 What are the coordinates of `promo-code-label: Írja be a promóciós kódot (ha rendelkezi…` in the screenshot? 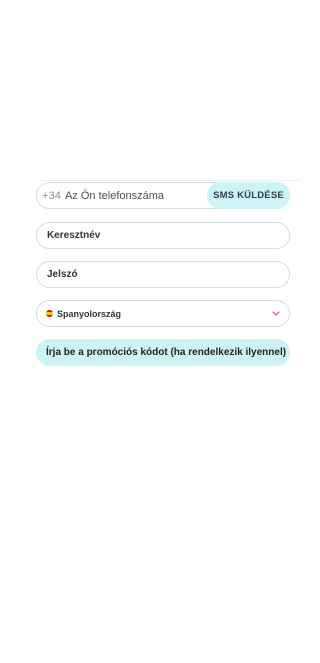 It's located at (166, 352).